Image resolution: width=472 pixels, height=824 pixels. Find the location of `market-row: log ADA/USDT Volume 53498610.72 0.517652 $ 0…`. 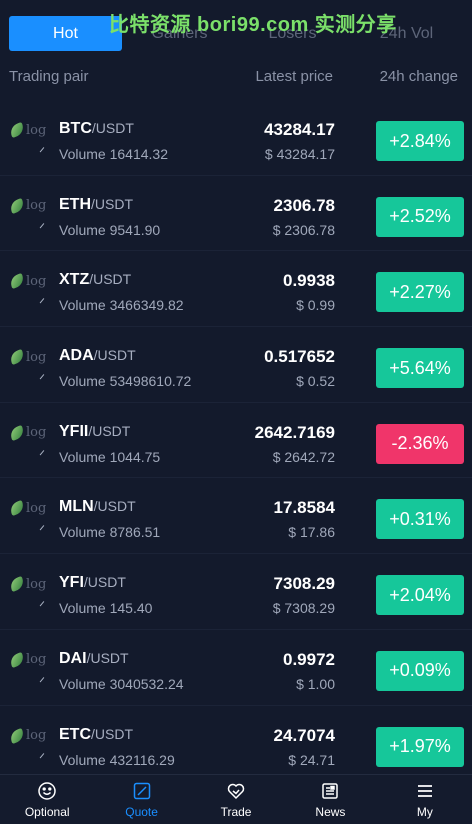

market-row: log ADA/USDT Volume 53498610.72 0.517652 $ 0… is located at coordinates (236, 365).